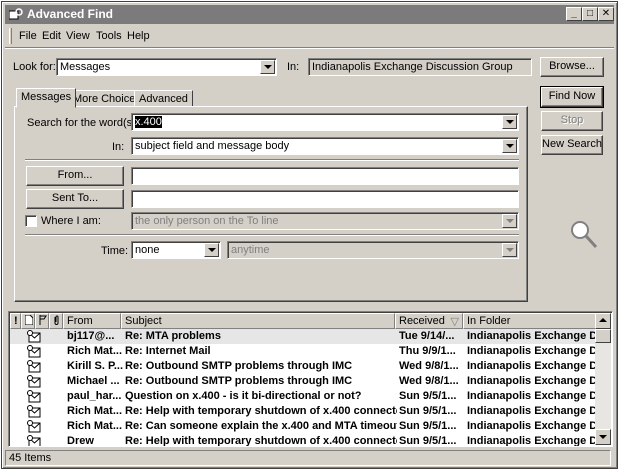  Describe the element at coordinates (15, 321) in the screenshot. I see `column-importance: !` at that location.